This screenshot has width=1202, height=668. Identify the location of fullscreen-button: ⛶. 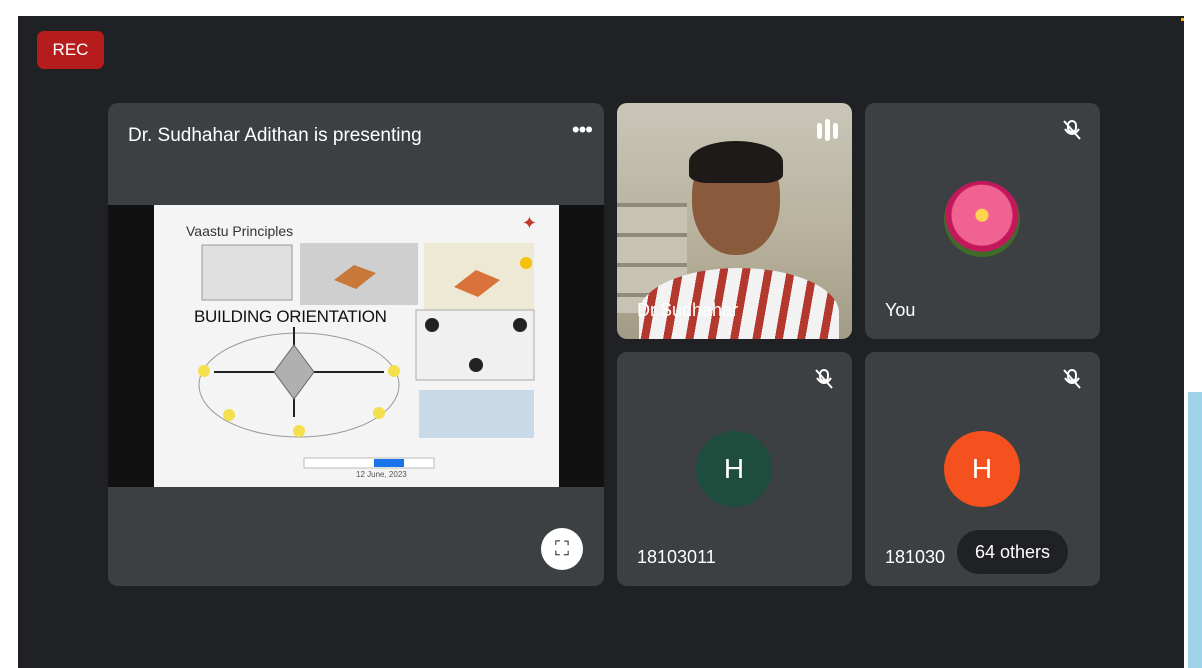
(562, 549).